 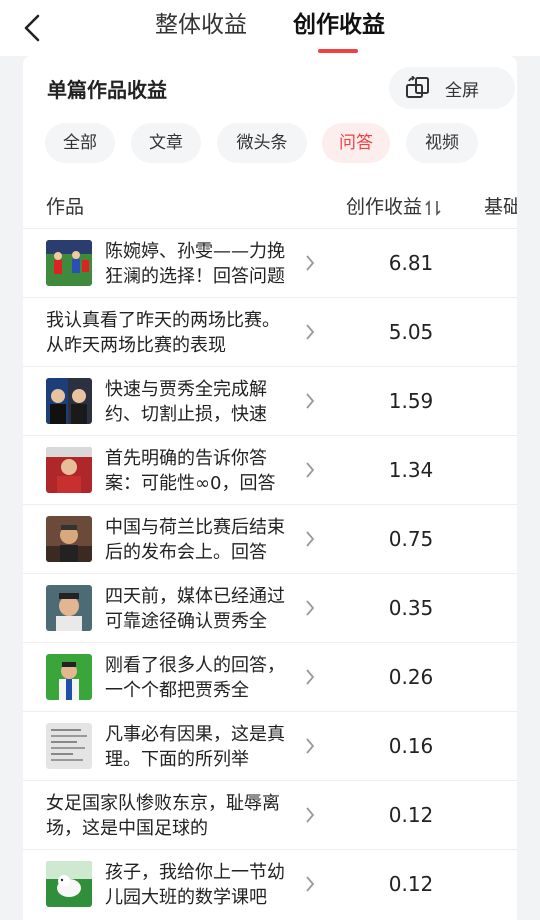 I want to click on work-title: 孩子，我给你上一节幼儿园大班的数学课吧, so click(x=195, y=885).